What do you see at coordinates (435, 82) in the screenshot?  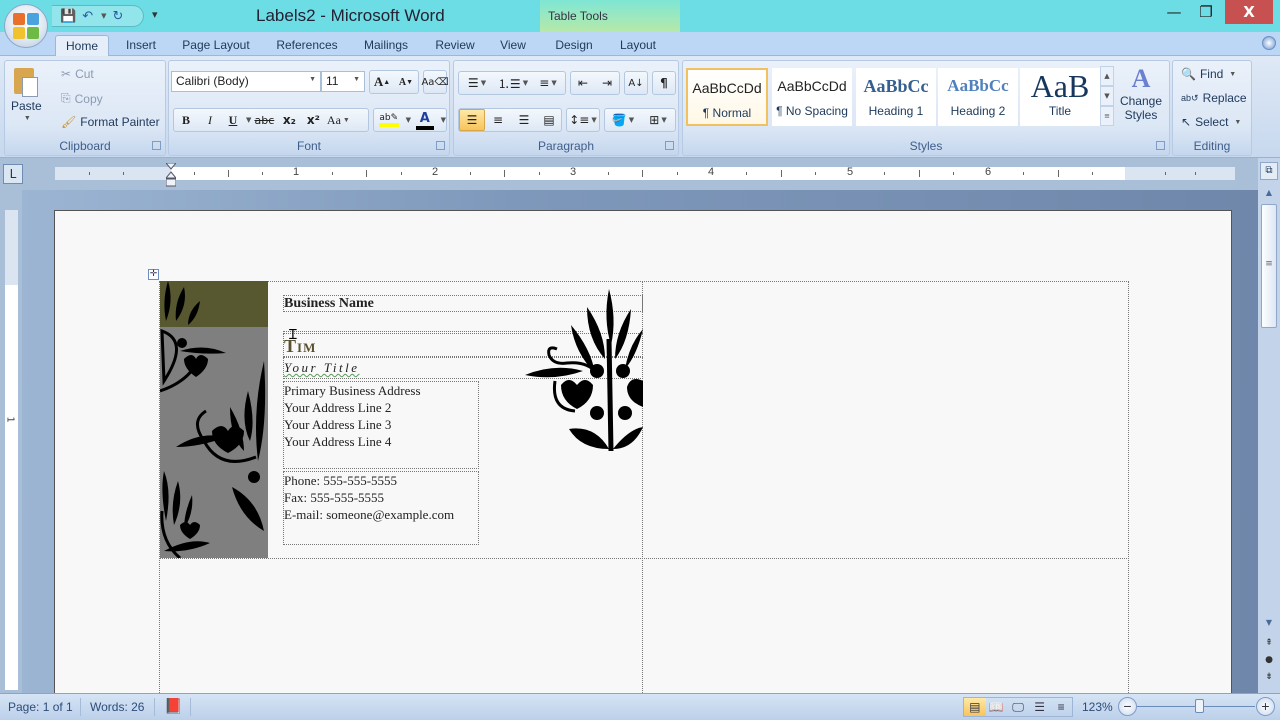 I see `clear-formatting-button: Aa⌫` at bounding box center [435, 82].